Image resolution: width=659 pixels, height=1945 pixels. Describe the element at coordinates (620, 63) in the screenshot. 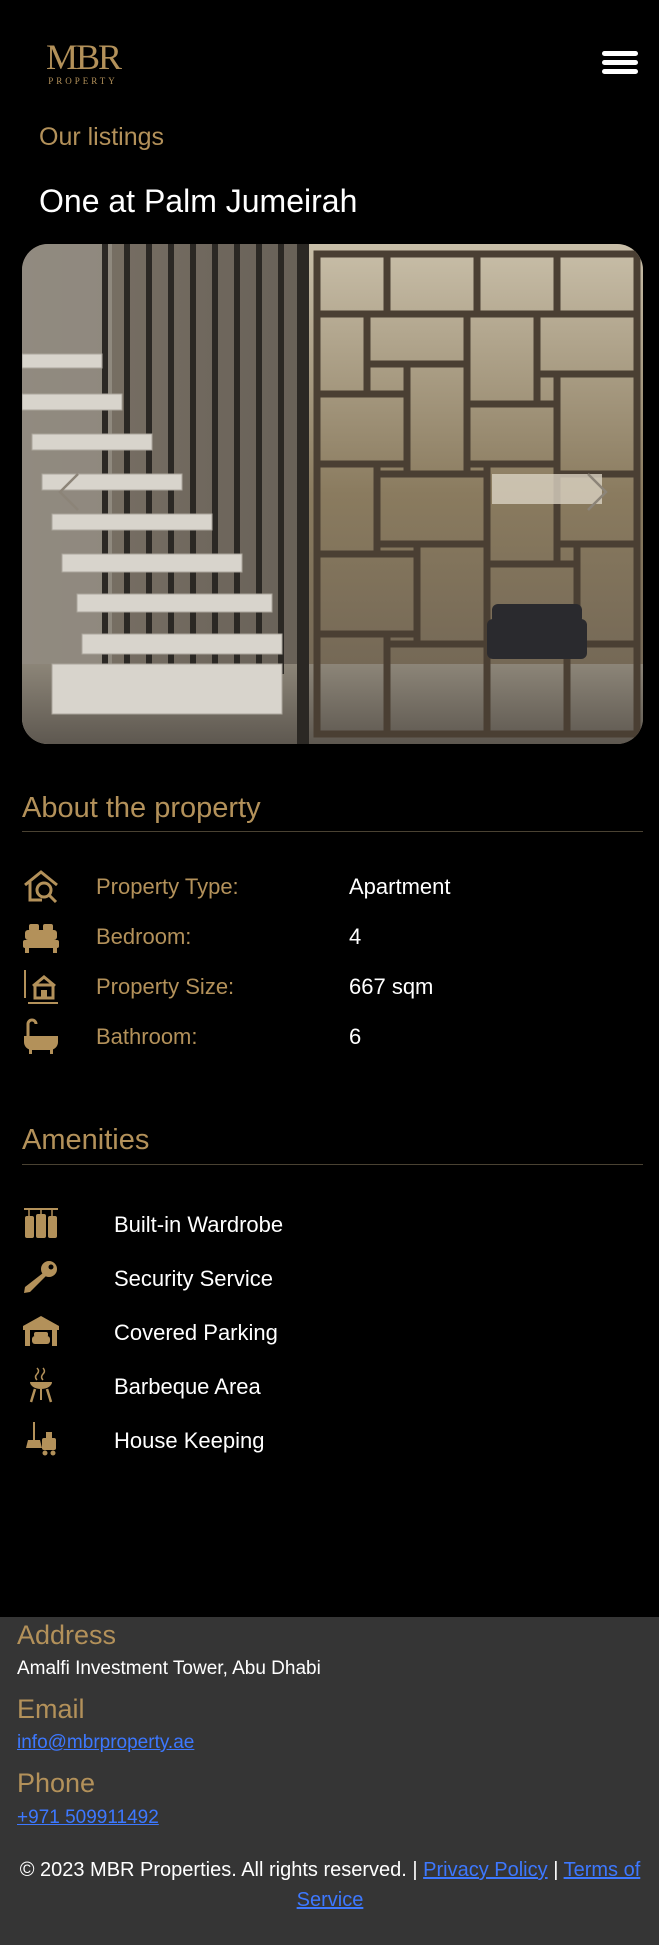

I see `hamburger-menu-icon` at that location.